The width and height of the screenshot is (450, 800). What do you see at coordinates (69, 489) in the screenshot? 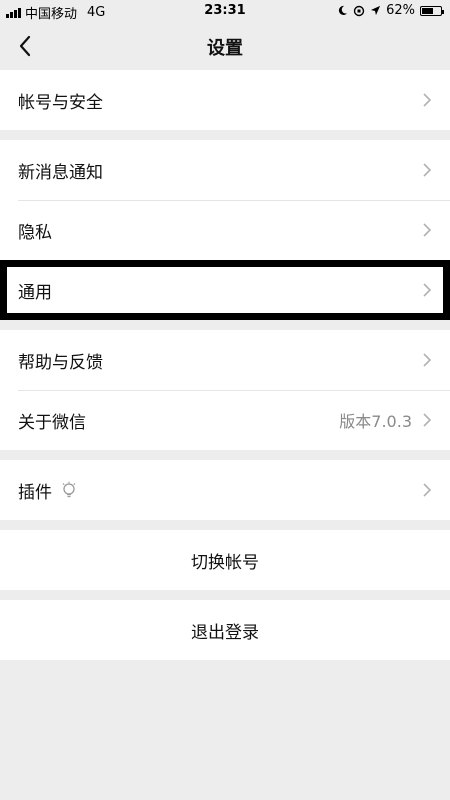
I see `lightbulb-icon` at bounding box center [69, 489].